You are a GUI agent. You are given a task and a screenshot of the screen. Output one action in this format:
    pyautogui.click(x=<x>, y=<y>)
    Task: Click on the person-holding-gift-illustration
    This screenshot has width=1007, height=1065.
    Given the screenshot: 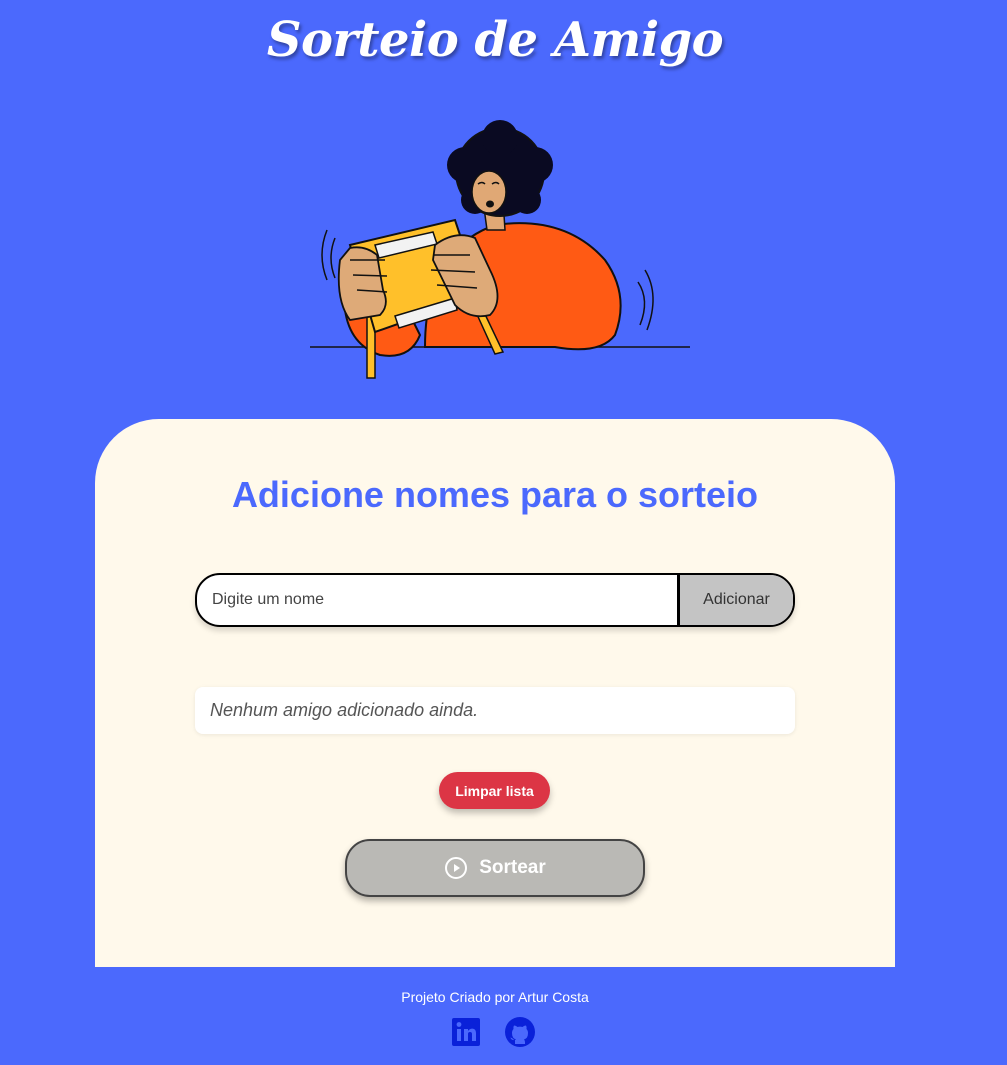 What is the action you would take?
    pyautogui.click(x=500, y=252)
    